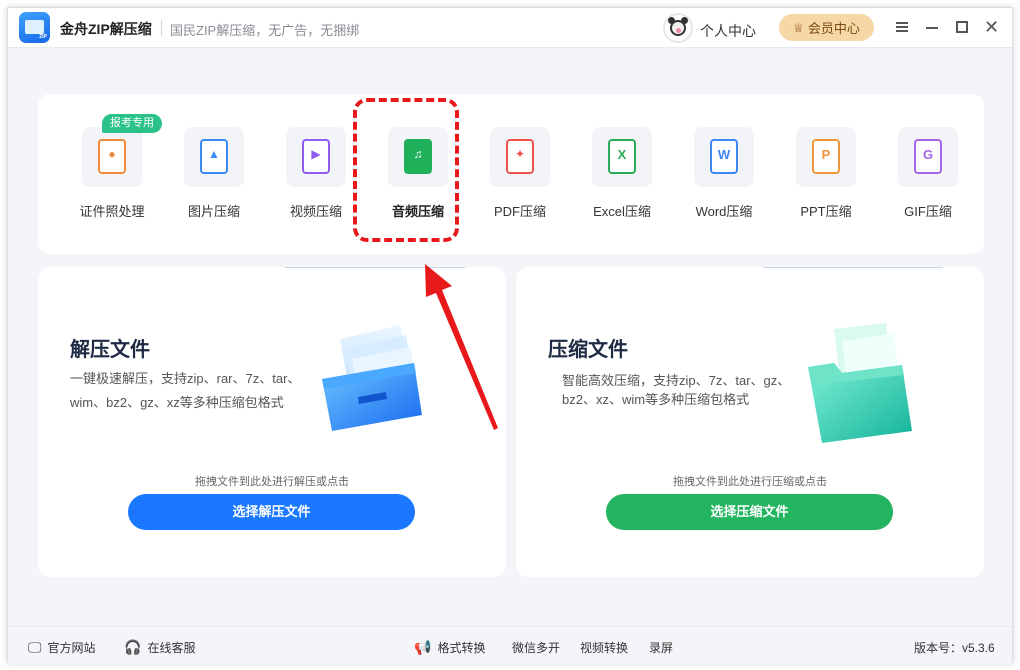  Describe the element at coordinates (112, 157) in the screenshot. I see `id-photo-icon: ●` at that location.